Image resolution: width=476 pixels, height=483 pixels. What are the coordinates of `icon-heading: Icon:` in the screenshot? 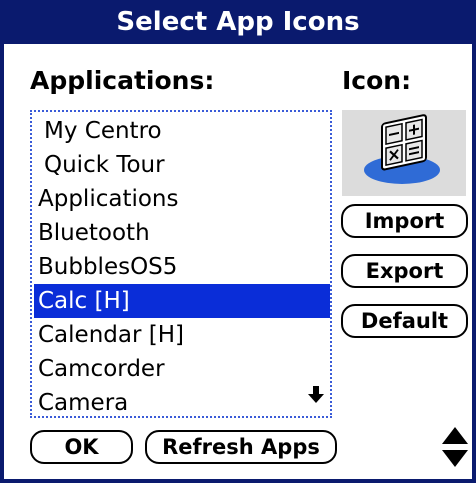 It's located at (377, 80).